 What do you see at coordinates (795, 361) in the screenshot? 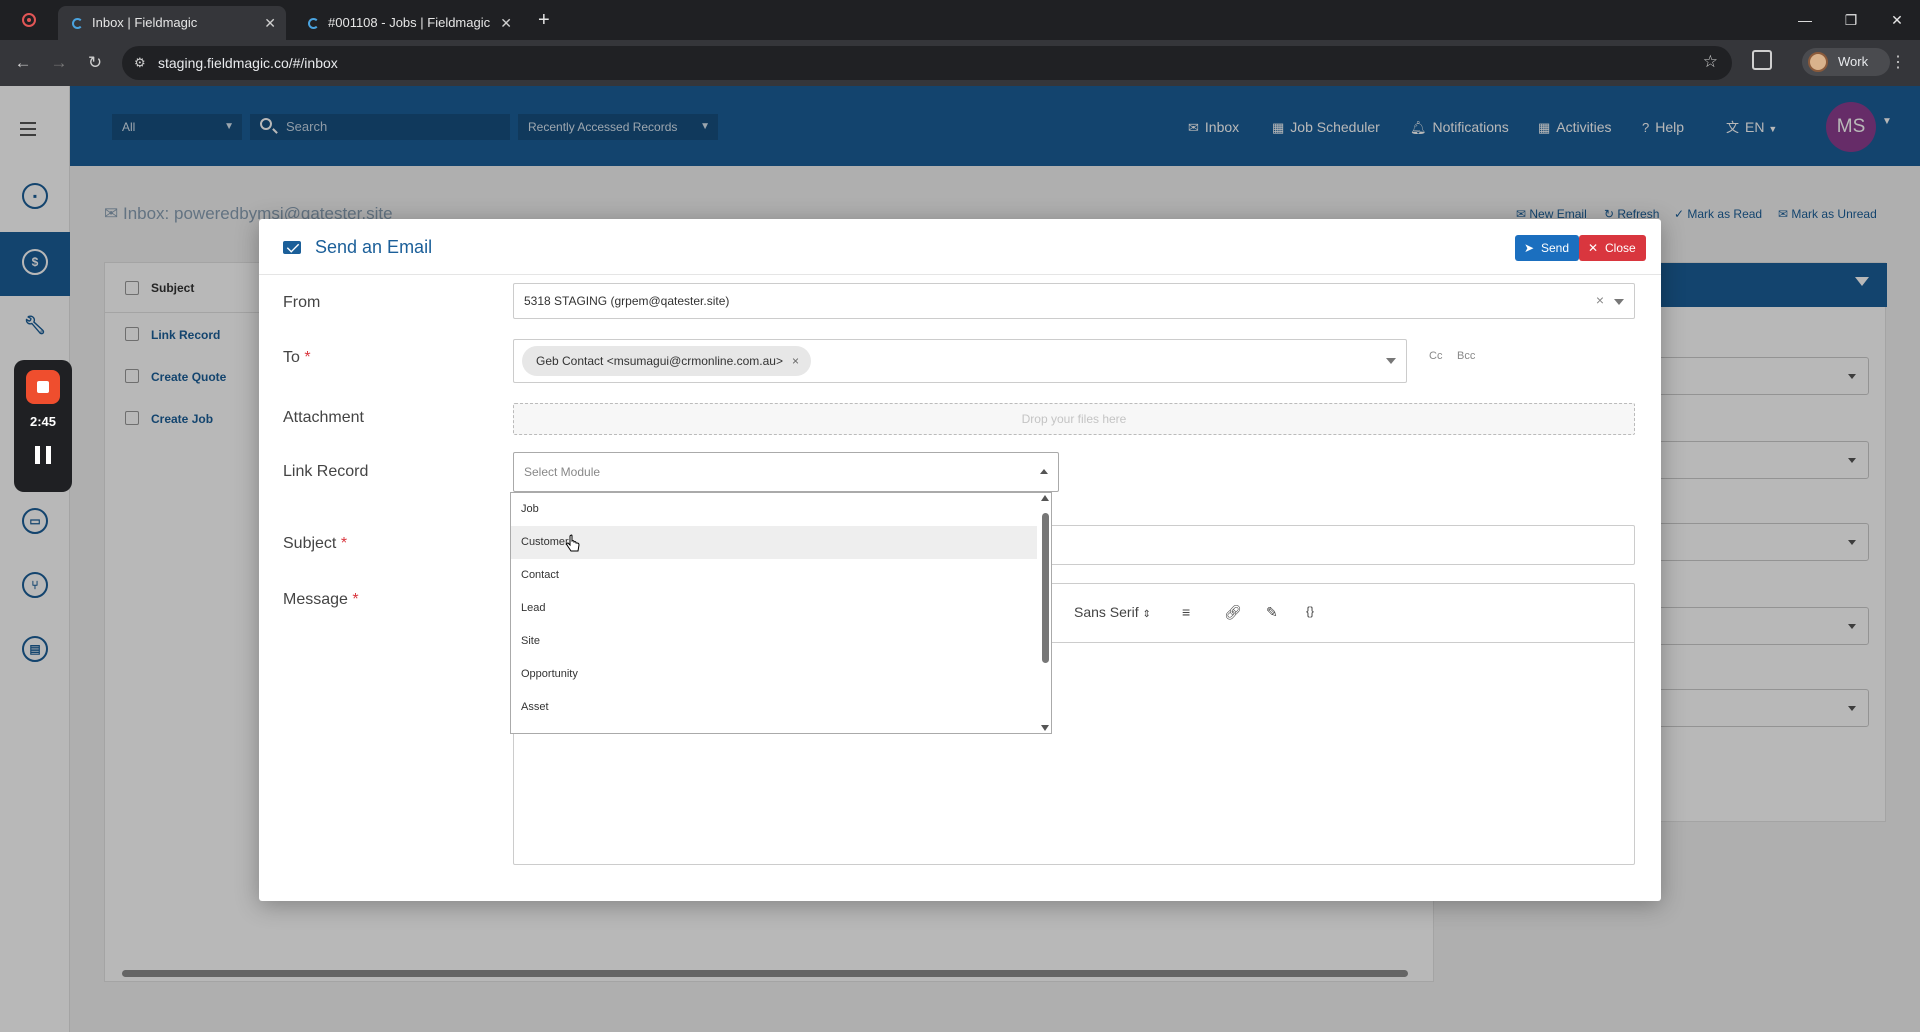
I see `remove-recipient-icon: ×` at bounding box center [795, 361].